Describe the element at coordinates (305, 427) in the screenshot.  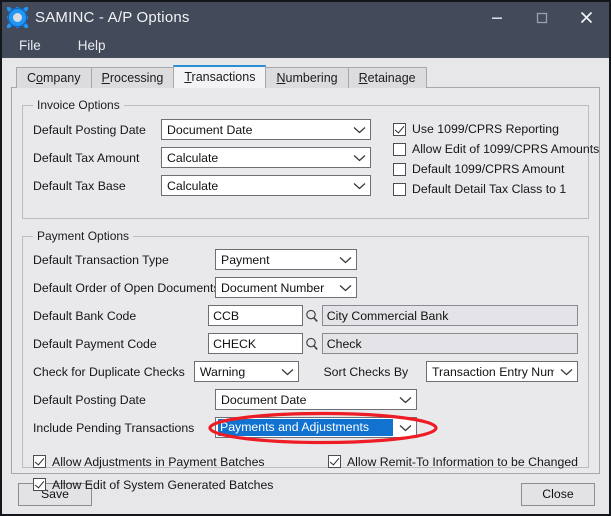
I see `combo-pending-transactions-value: Payments and Adjustments` at that location.